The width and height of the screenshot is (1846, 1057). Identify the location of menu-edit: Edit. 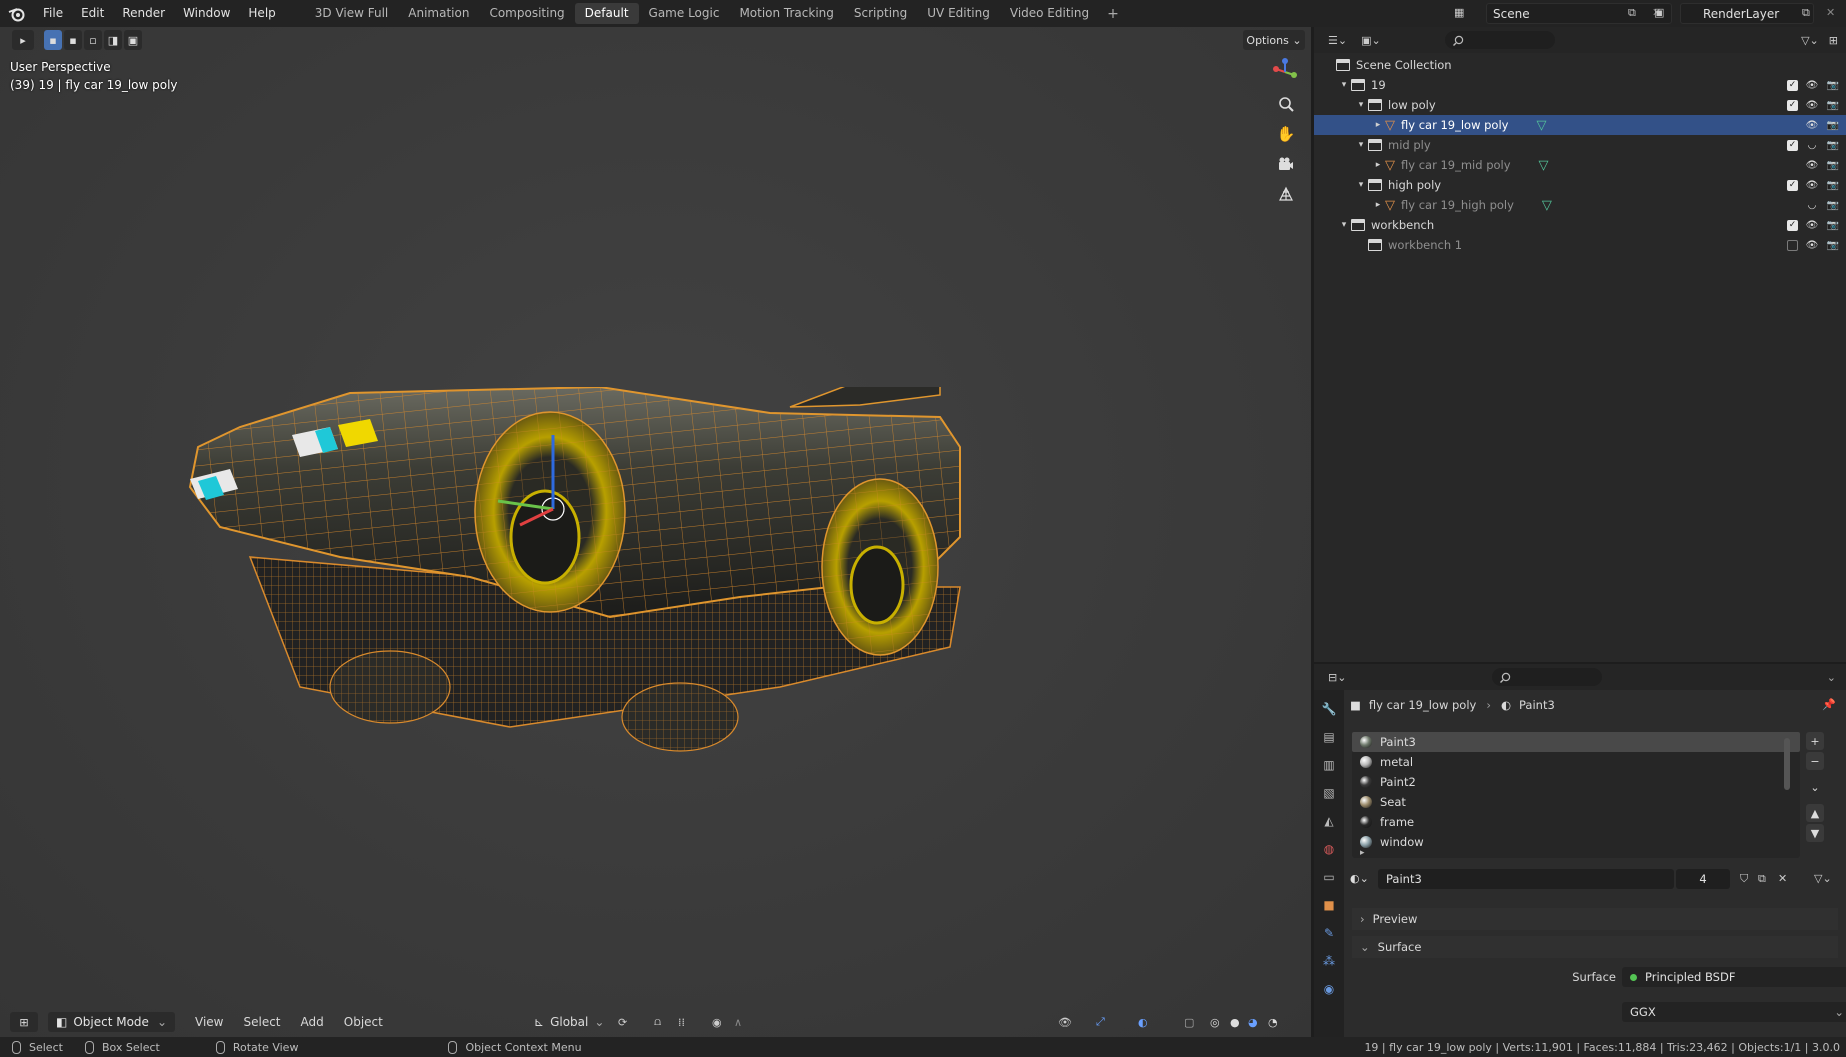
(92, 13).